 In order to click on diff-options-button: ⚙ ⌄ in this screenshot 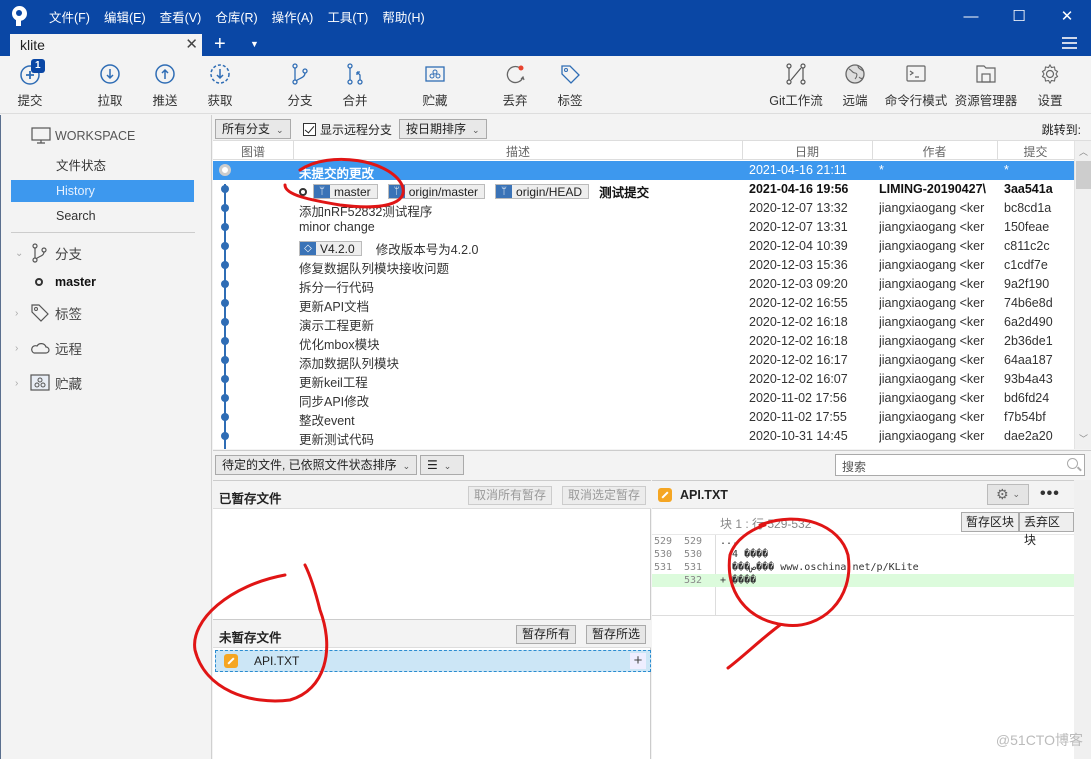, I will do `click(1008, 494)`.